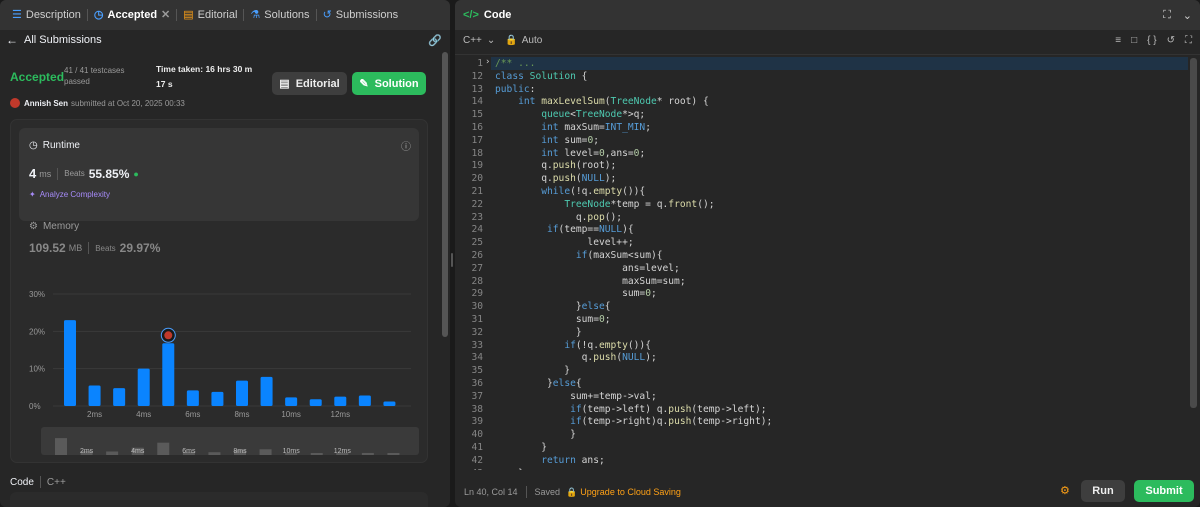 The image size is (1200, 507). Describe the element at coordinates (1171, 40) in the screenshot. I see `reset-icon: ↺` at that location.